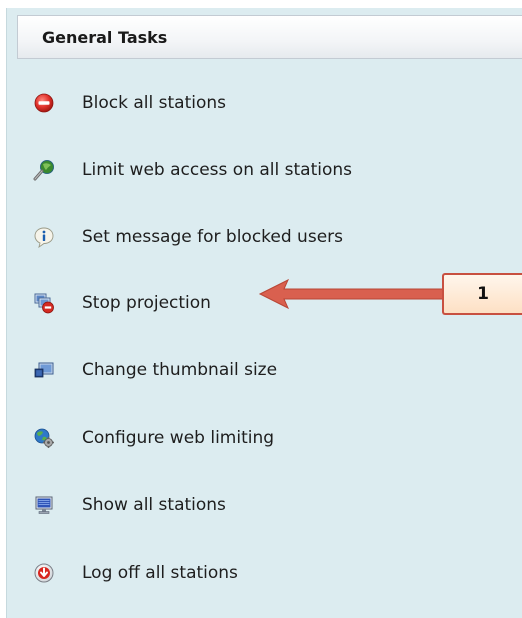 The width and height of the screenshot is (522, 618). What do you see at coordinates (160, 573) in the screenshot?
I see `task-label: Log off all stations` at bounding box center [160, 573].